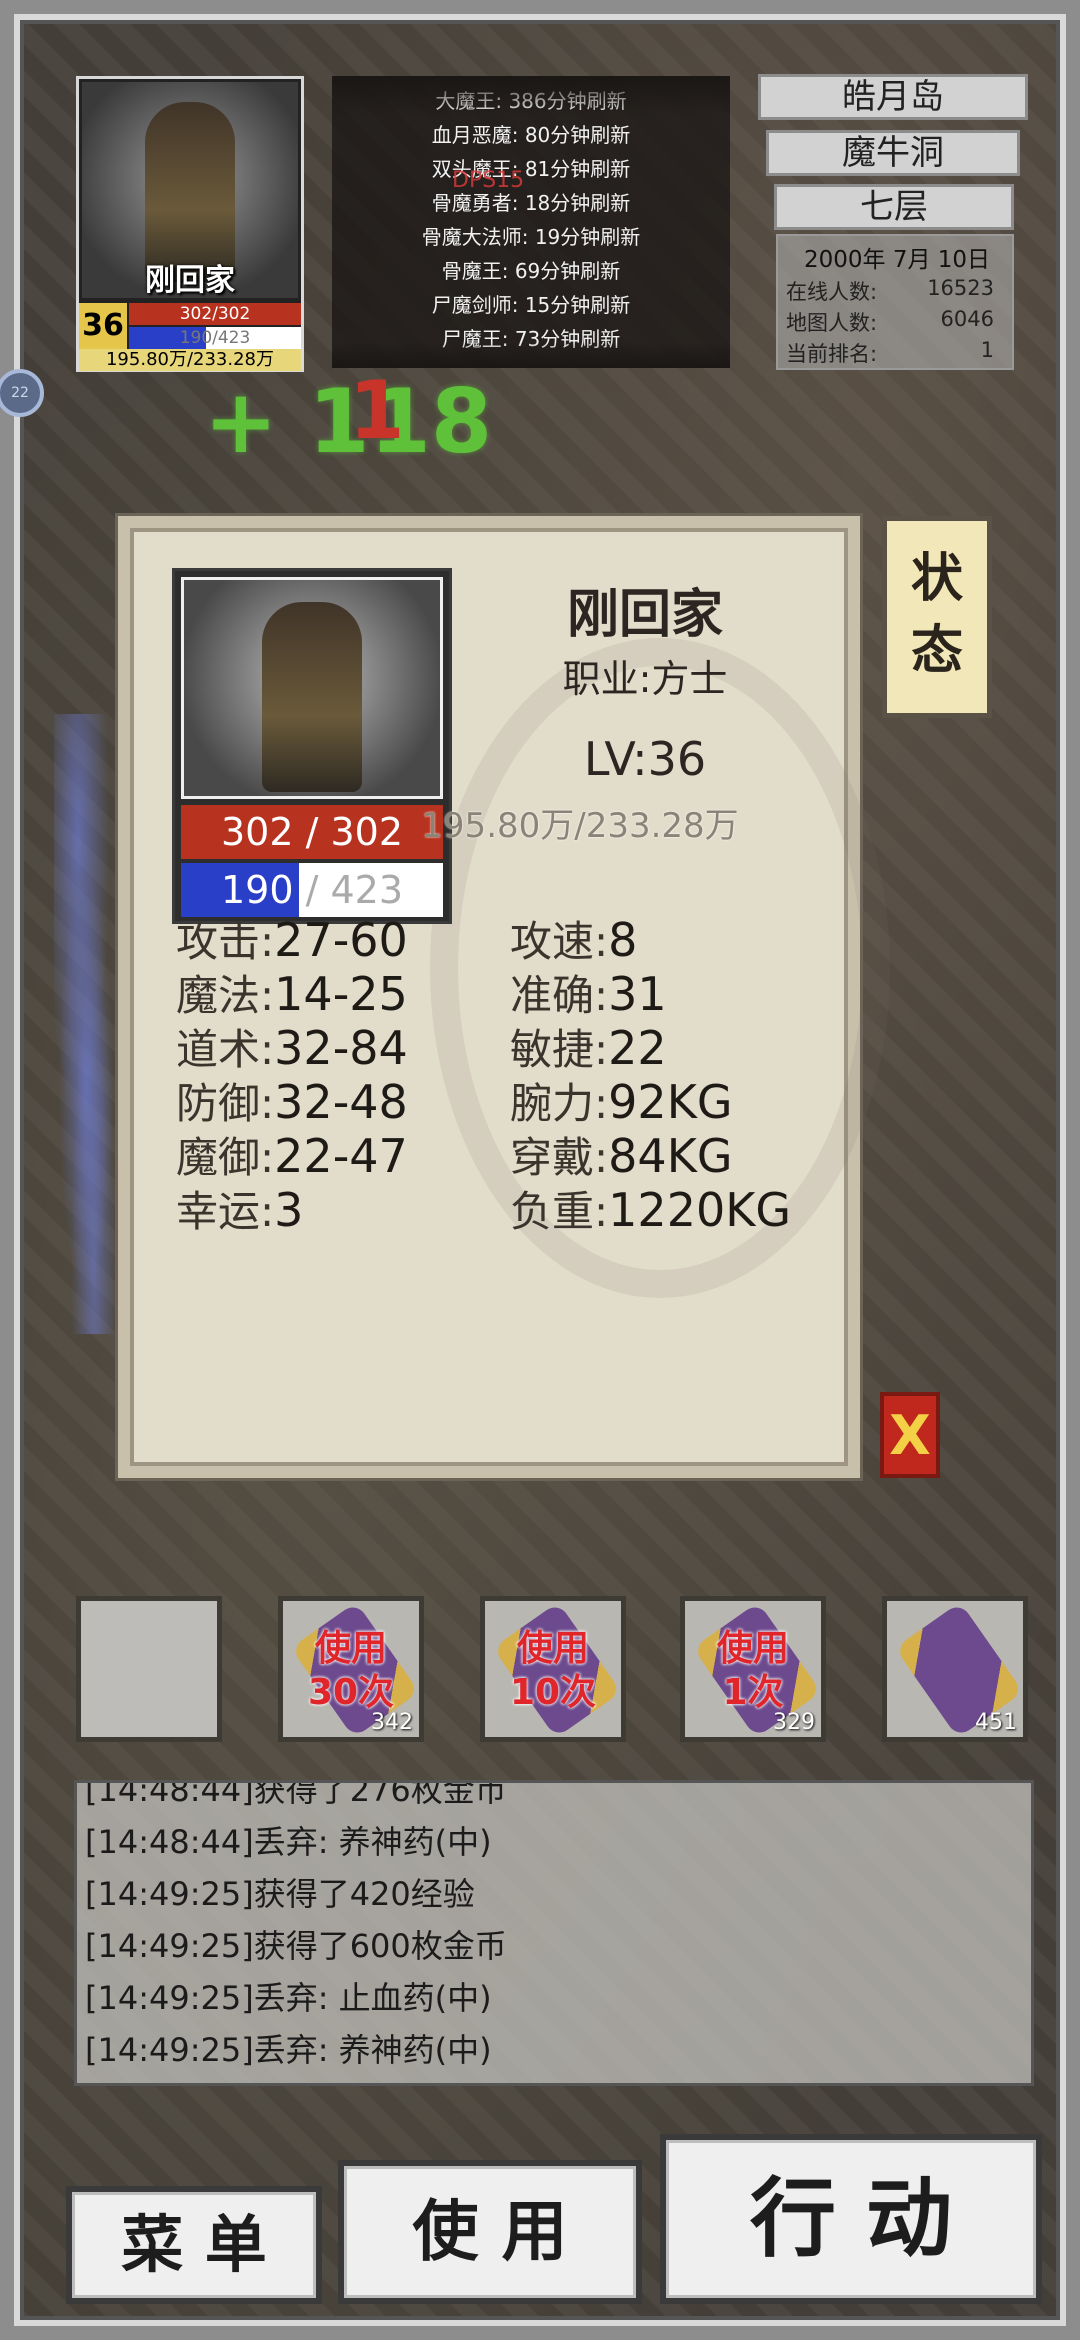 The height and width of the screenshot is (2340, 1080). Describe the element at coordinates (897, 291) in the screenshot. I see `online-count-row: 在线人数: 16523` at that location.